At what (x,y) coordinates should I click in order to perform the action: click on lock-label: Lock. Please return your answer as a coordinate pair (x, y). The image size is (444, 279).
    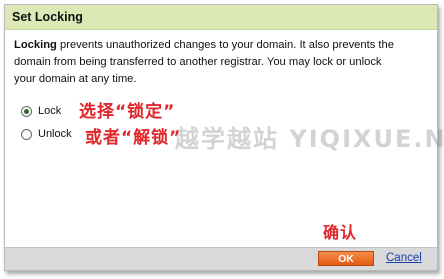
    Looking at the image, I should click on (49, 111).